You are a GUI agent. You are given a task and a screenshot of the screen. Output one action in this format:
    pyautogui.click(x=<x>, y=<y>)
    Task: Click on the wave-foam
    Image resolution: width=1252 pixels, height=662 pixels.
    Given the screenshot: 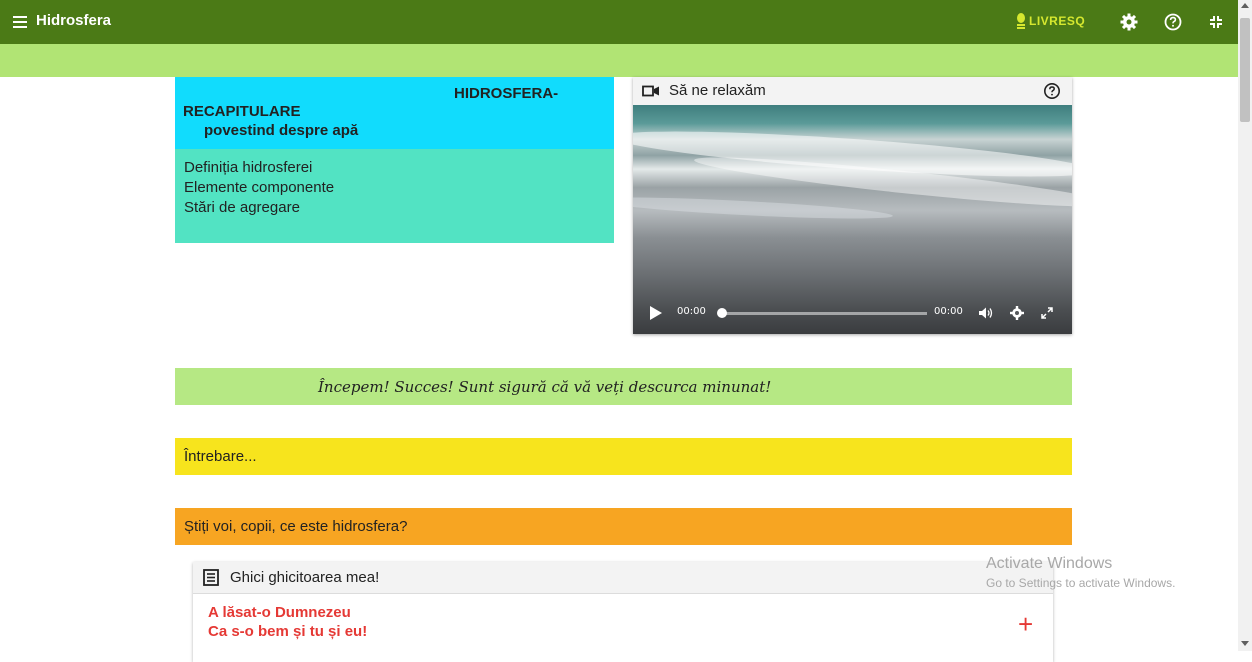 What is the action you would take?
    pyautogui.click(x=763, y=208)
    